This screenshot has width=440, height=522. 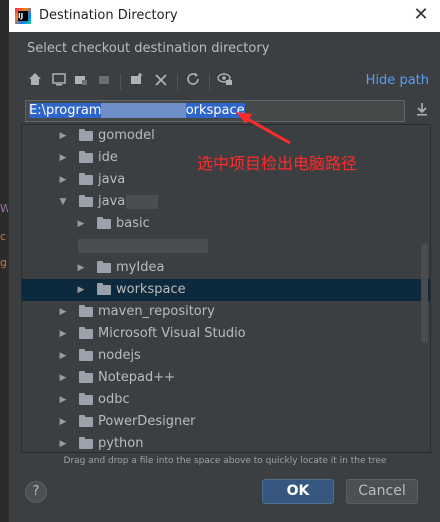 I want to click on desktop-icon, so click(x=59, y=82).